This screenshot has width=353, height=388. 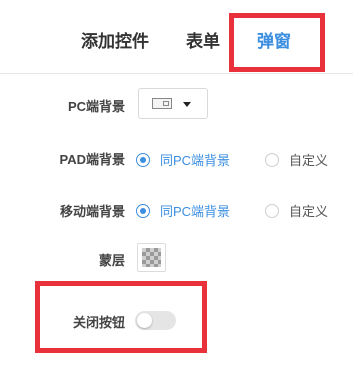 What do you see at coordinates (144, 320) in the screenshot?
I see `toggle-knob` at bounding box center [144, 320].